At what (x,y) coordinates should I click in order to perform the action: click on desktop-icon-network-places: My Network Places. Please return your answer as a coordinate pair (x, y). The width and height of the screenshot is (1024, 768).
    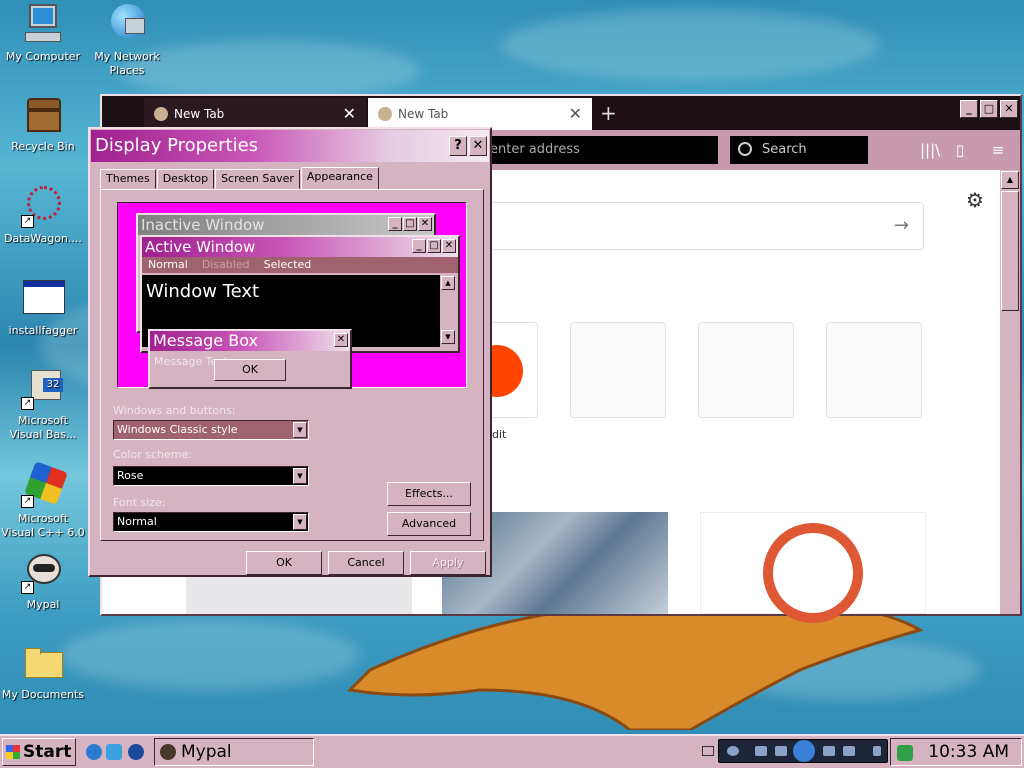
    Looking at the image, I should click on (127, 40).